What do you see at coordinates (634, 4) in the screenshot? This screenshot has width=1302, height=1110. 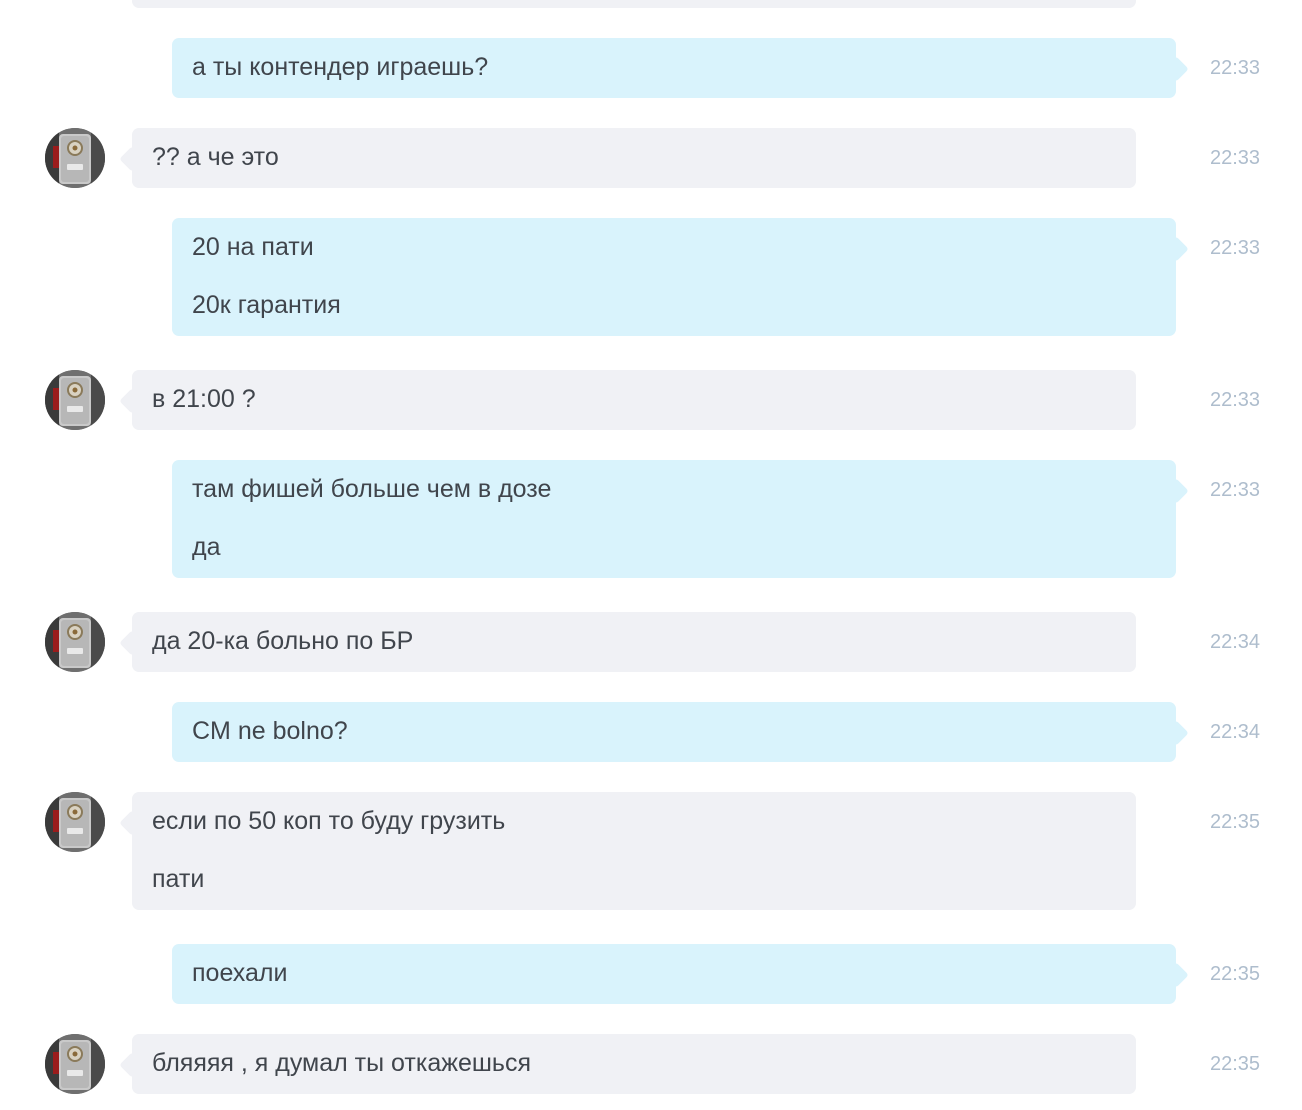 I see `previous-message-bubble` at bounding box center [634, 4].